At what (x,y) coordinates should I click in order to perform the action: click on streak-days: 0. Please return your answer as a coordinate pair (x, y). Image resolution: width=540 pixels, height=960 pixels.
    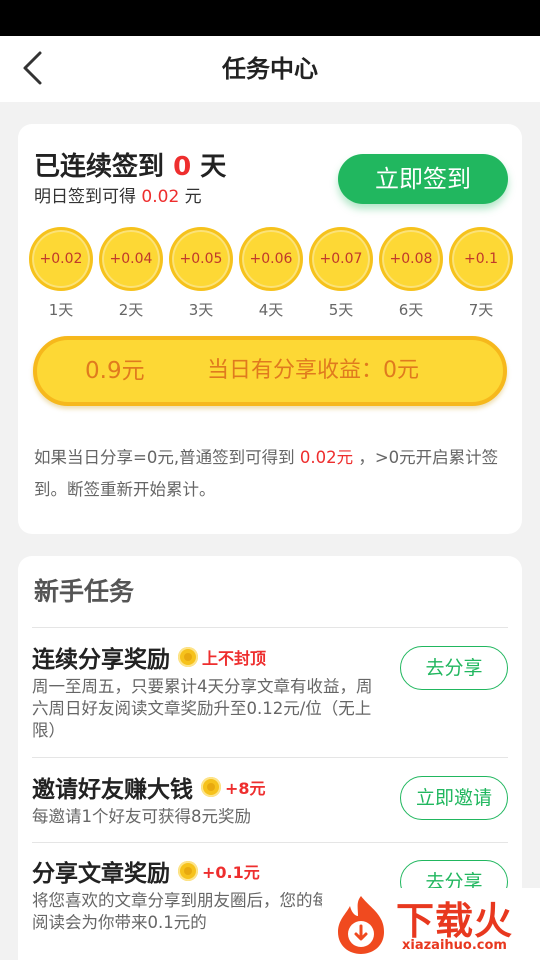
    Looking at the image, I should click on (182, 167).